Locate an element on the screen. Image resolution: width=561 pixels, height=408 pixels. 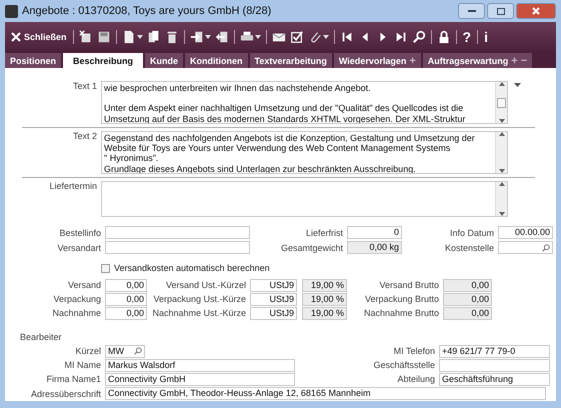
text-area: wie besprochen unterbreiten wir Ihnen das nachstehende Angebot. Unter dem Aspekt einer nachhaltigen Umsetzung und der "Qualität" des Quellcodes ist die Umsetzung auf der Basis des modernen Standards XHTML vorgesehen. Der XML-Struktur is located at coordinates (304, 102).